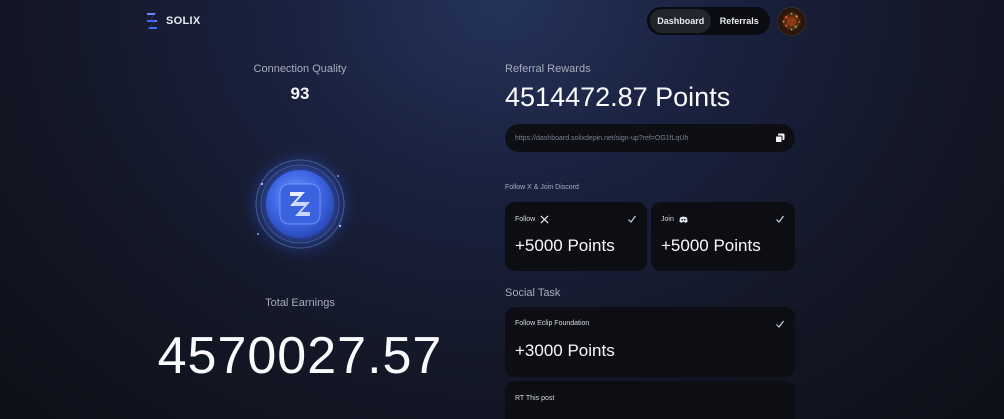 This screenshot has height=419, width=1004. I want to click on rt-post-card: RT This post, so click(650, 400).